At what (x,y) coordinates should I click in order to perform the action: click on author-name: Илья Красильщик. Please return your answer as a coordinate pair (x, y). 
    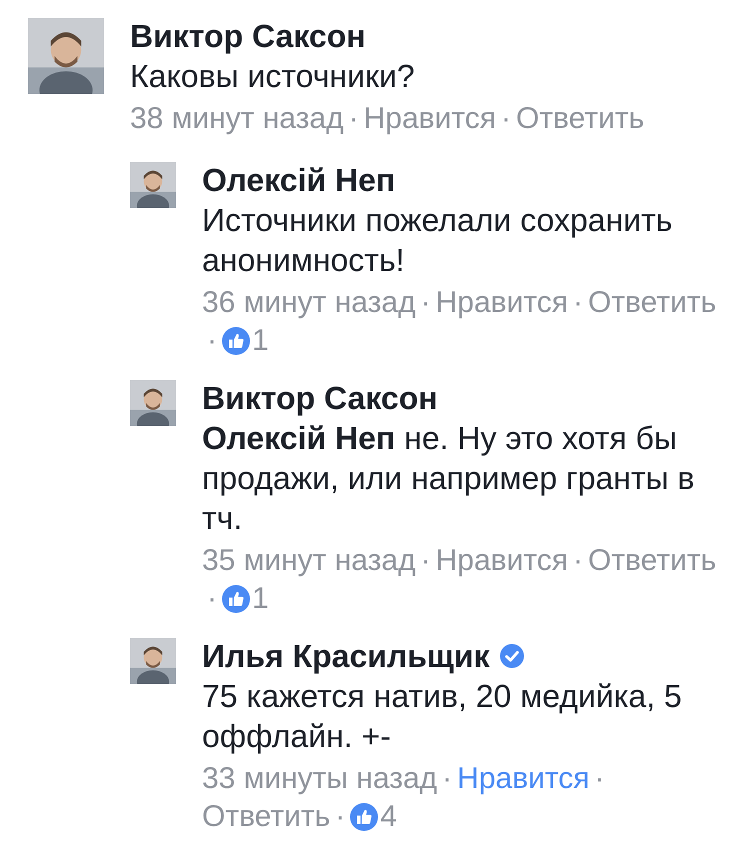
    Looking at the image, I should click on (346, 656).